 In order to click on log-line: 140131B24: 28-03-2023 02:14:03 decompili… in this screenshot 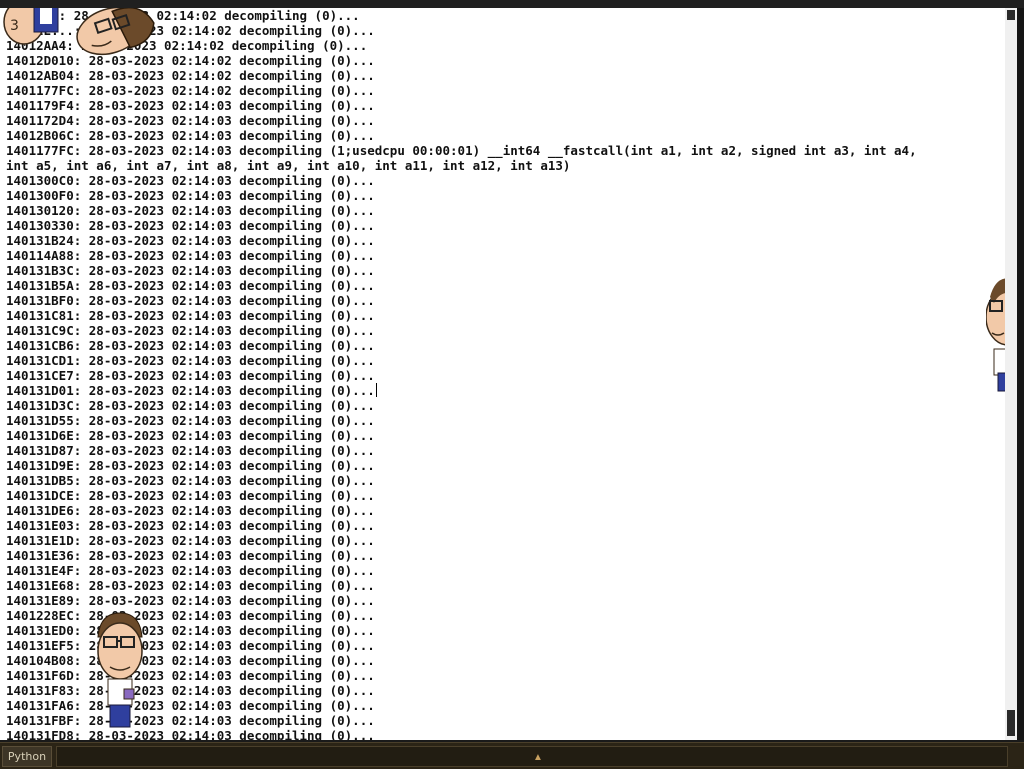, I will do `click(190, 240)`.